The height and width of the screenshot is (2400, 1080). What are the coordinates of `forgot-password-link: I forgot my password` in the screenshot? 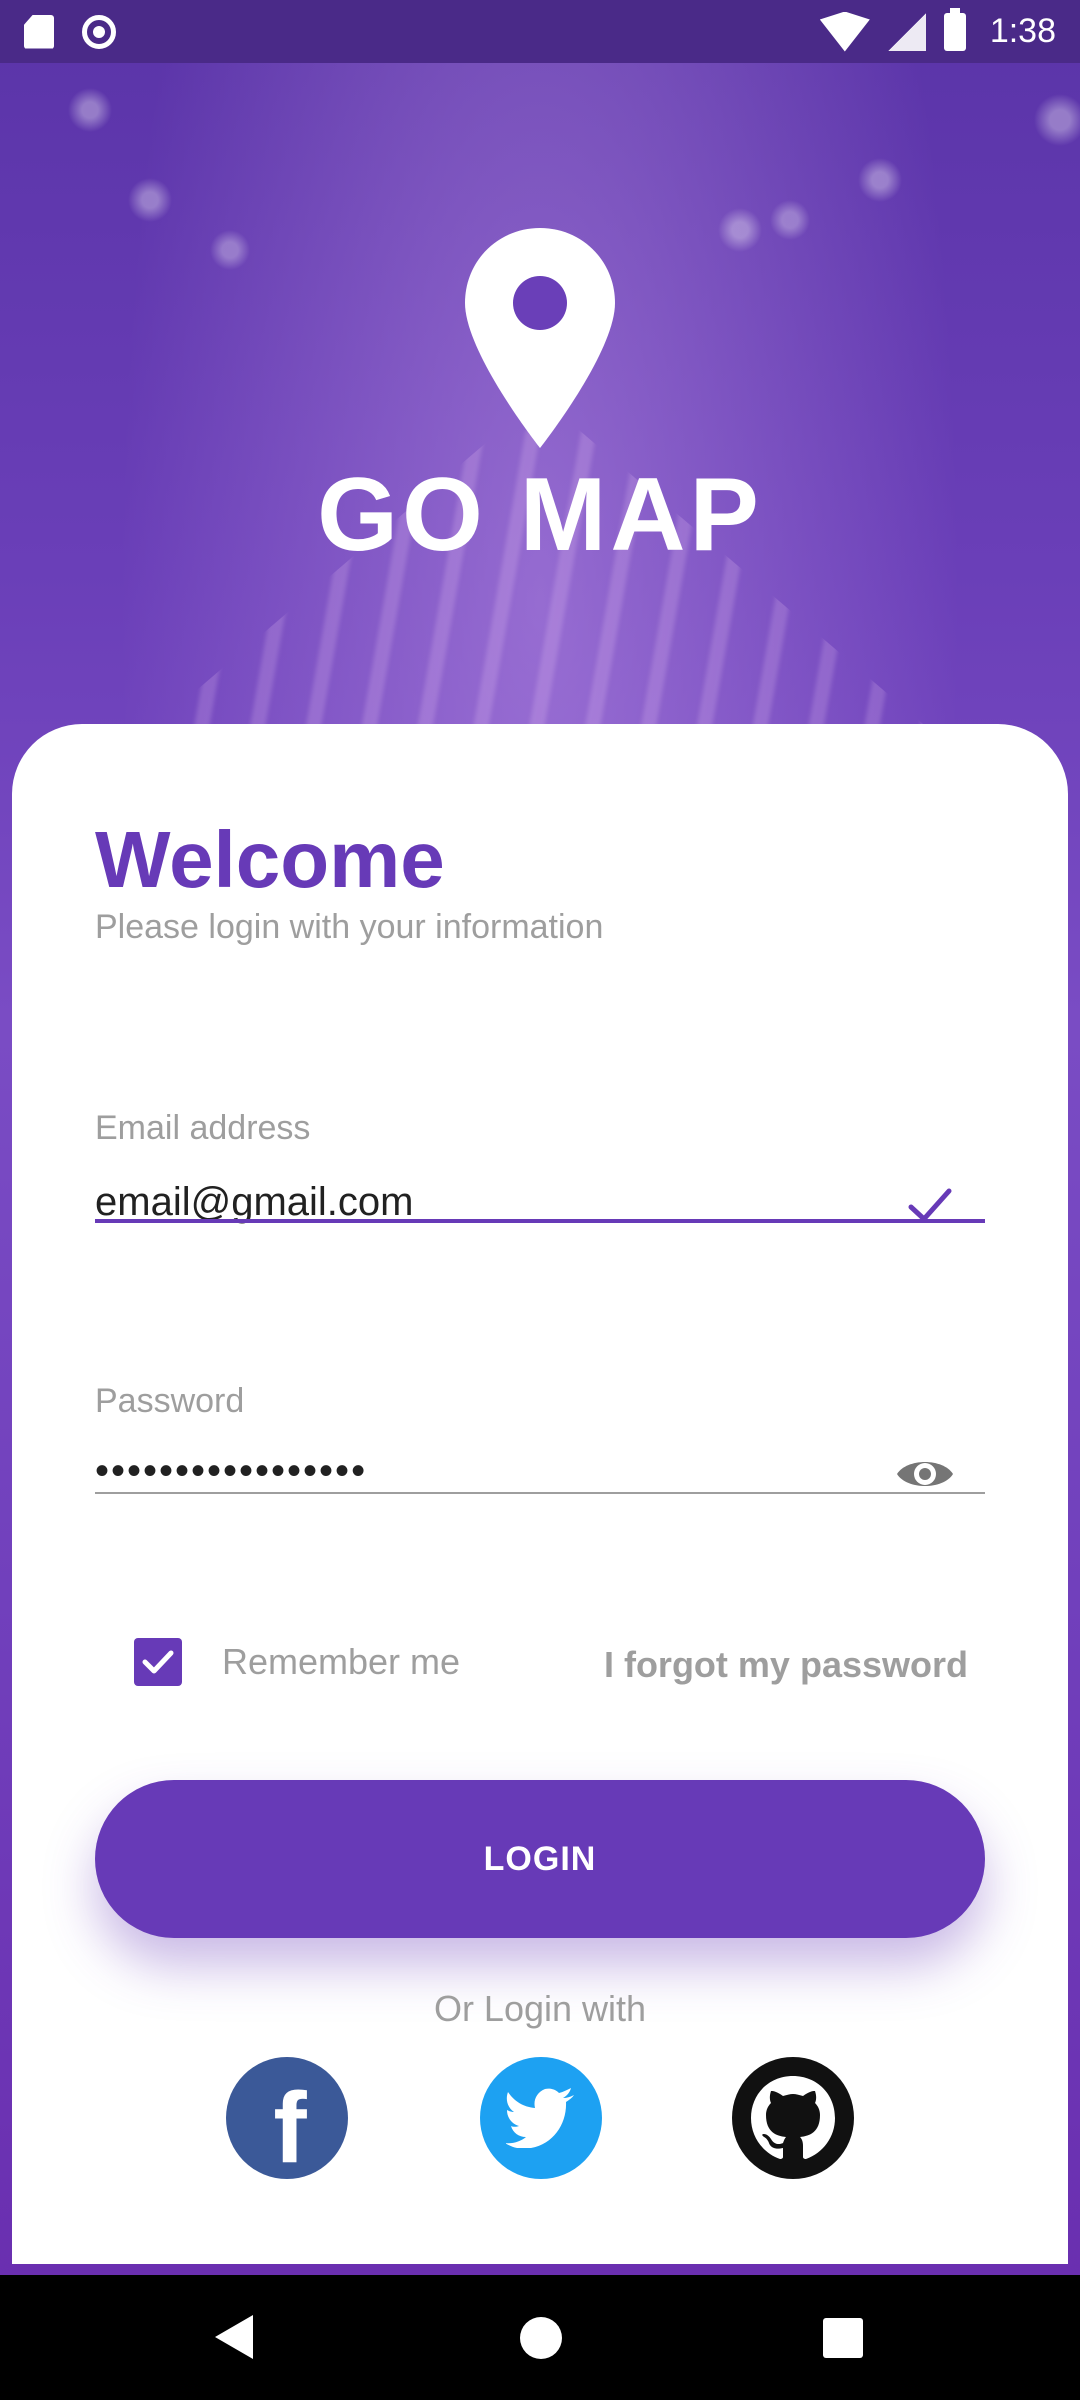 It's located at (786, 1665).